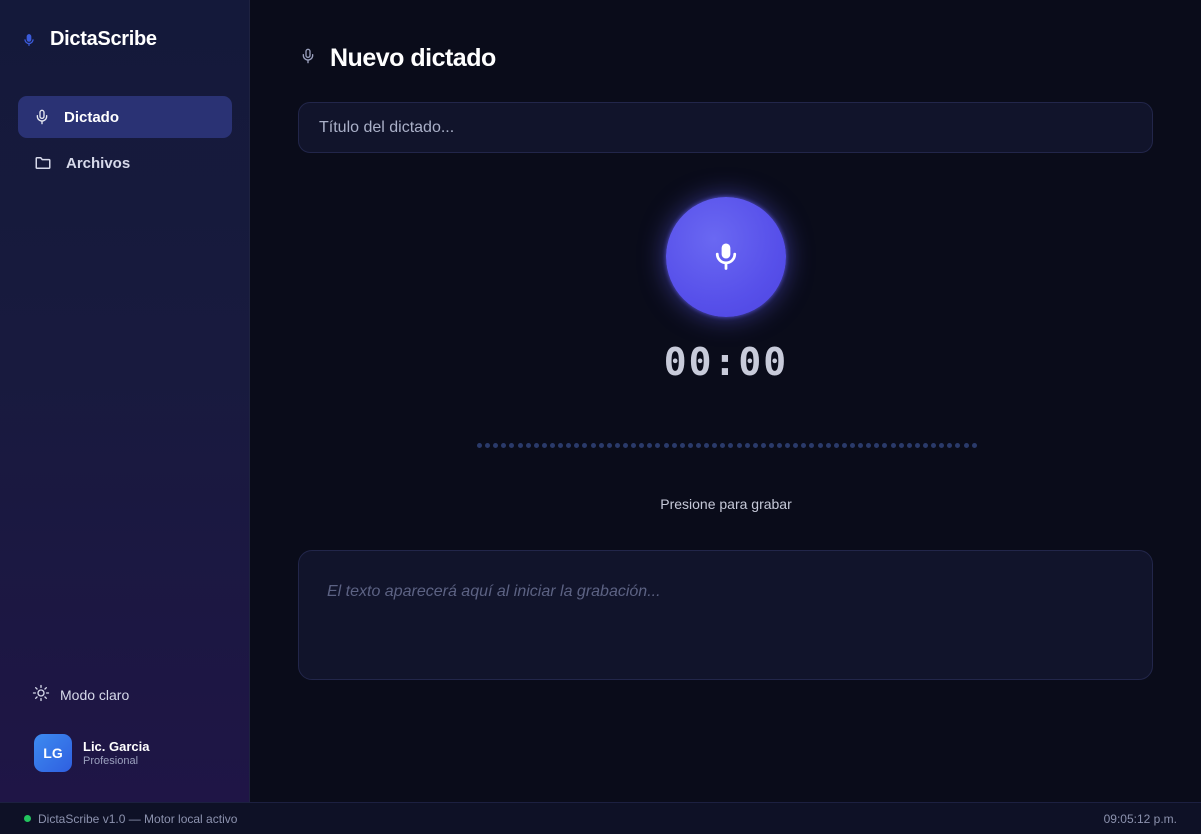 This screenshot has width=1201, height=834. I want to click on record-hint: Presione para grabar, so click(726, 504).